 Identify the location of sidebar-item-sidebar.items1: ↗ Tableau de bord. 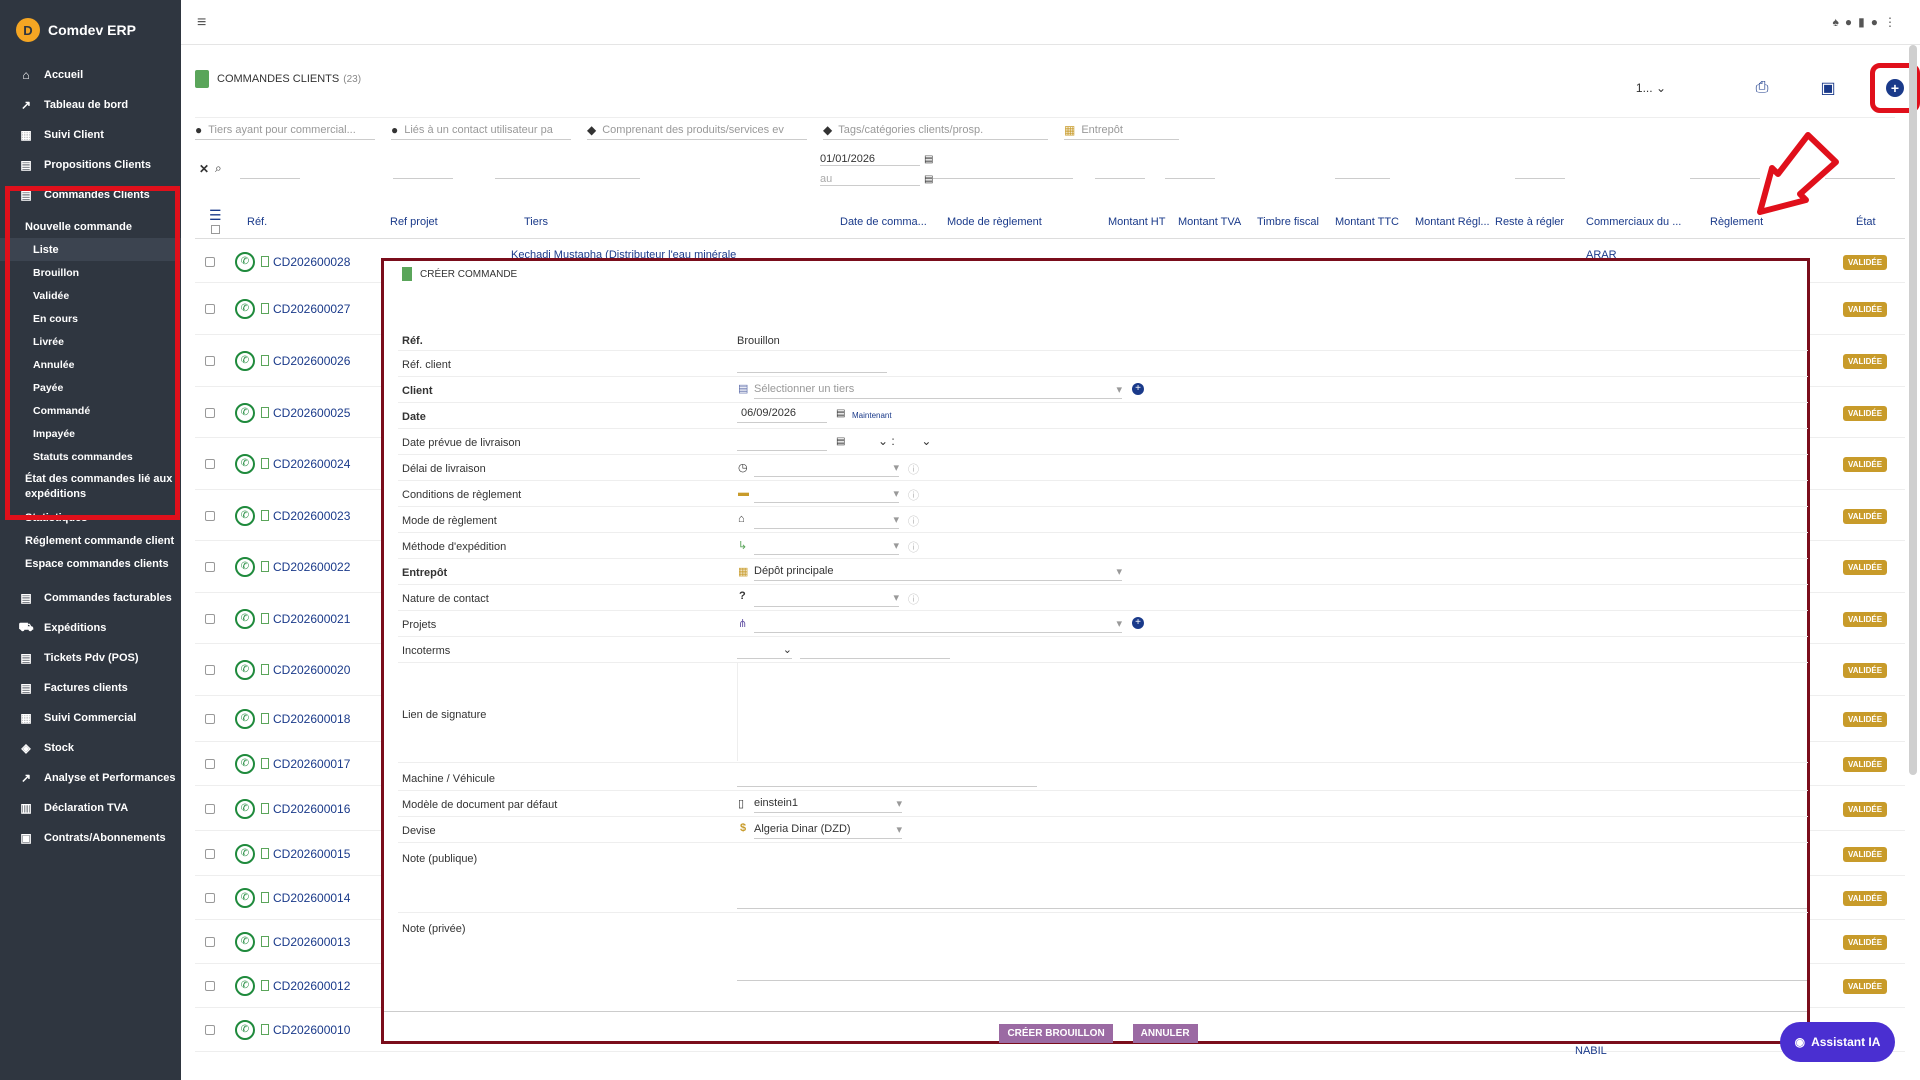
(90, 105).